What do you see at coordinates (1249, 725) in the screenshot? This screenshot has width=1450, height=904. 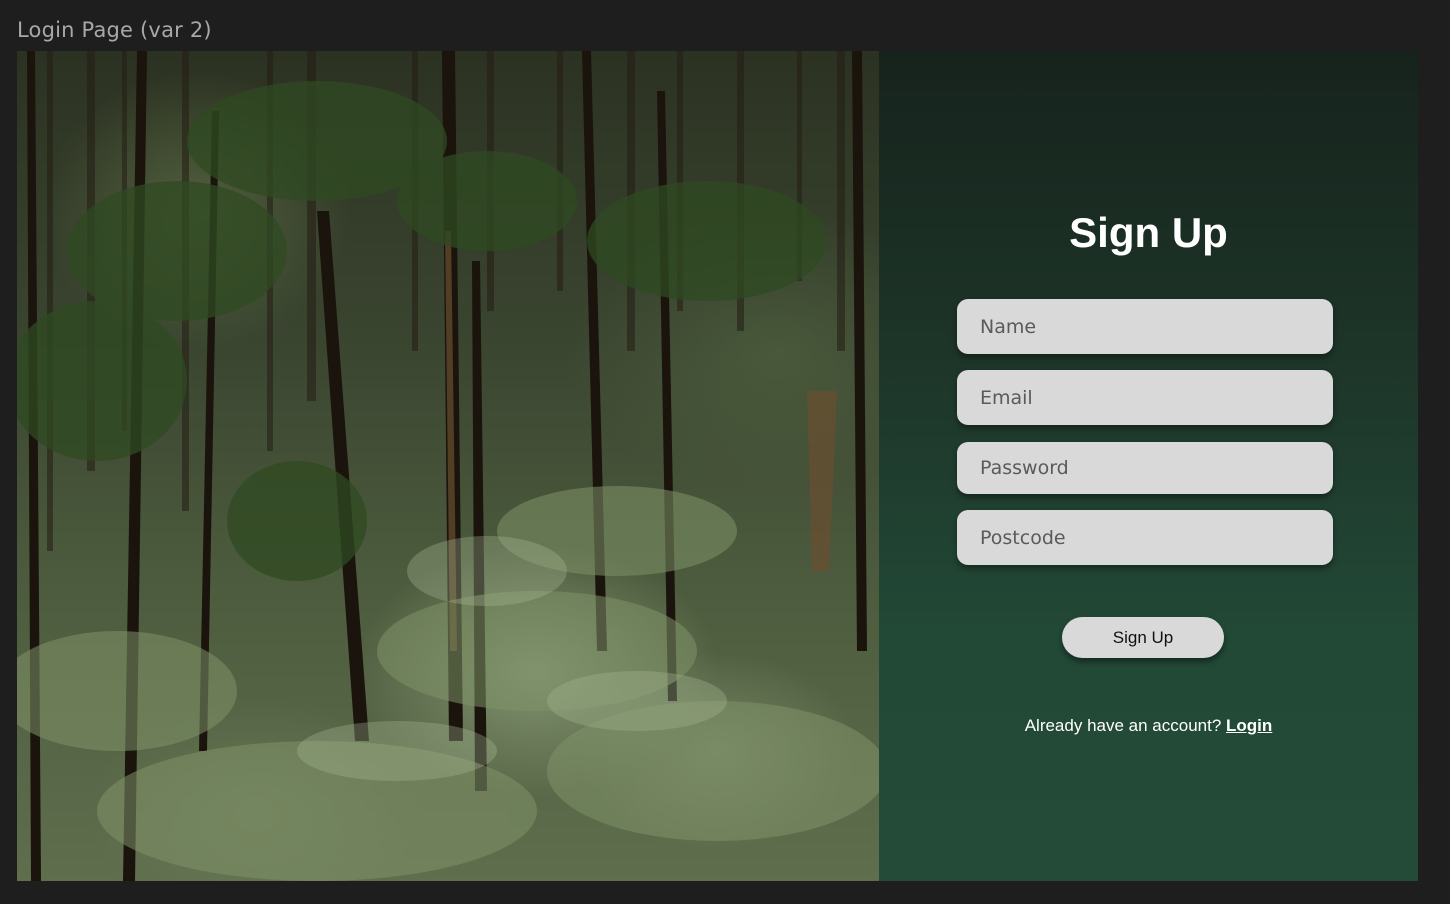 I see `login-link: Login` at bounding box center [1249, 725].